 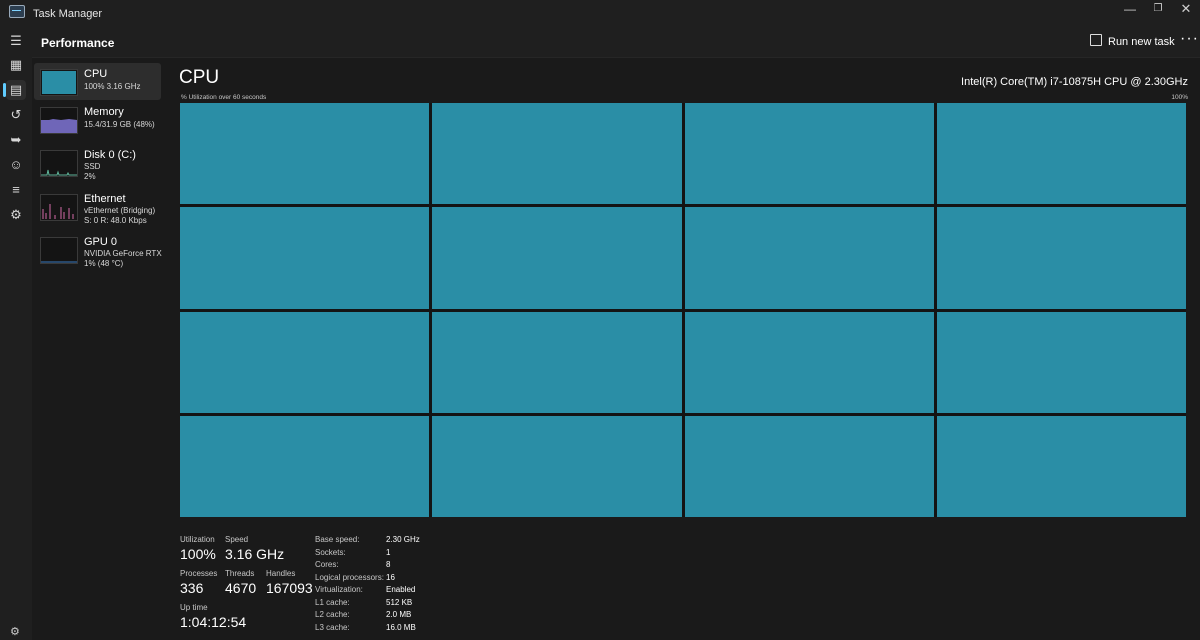 I want to click on users-icon: ☺, so click(x=16, y=165).